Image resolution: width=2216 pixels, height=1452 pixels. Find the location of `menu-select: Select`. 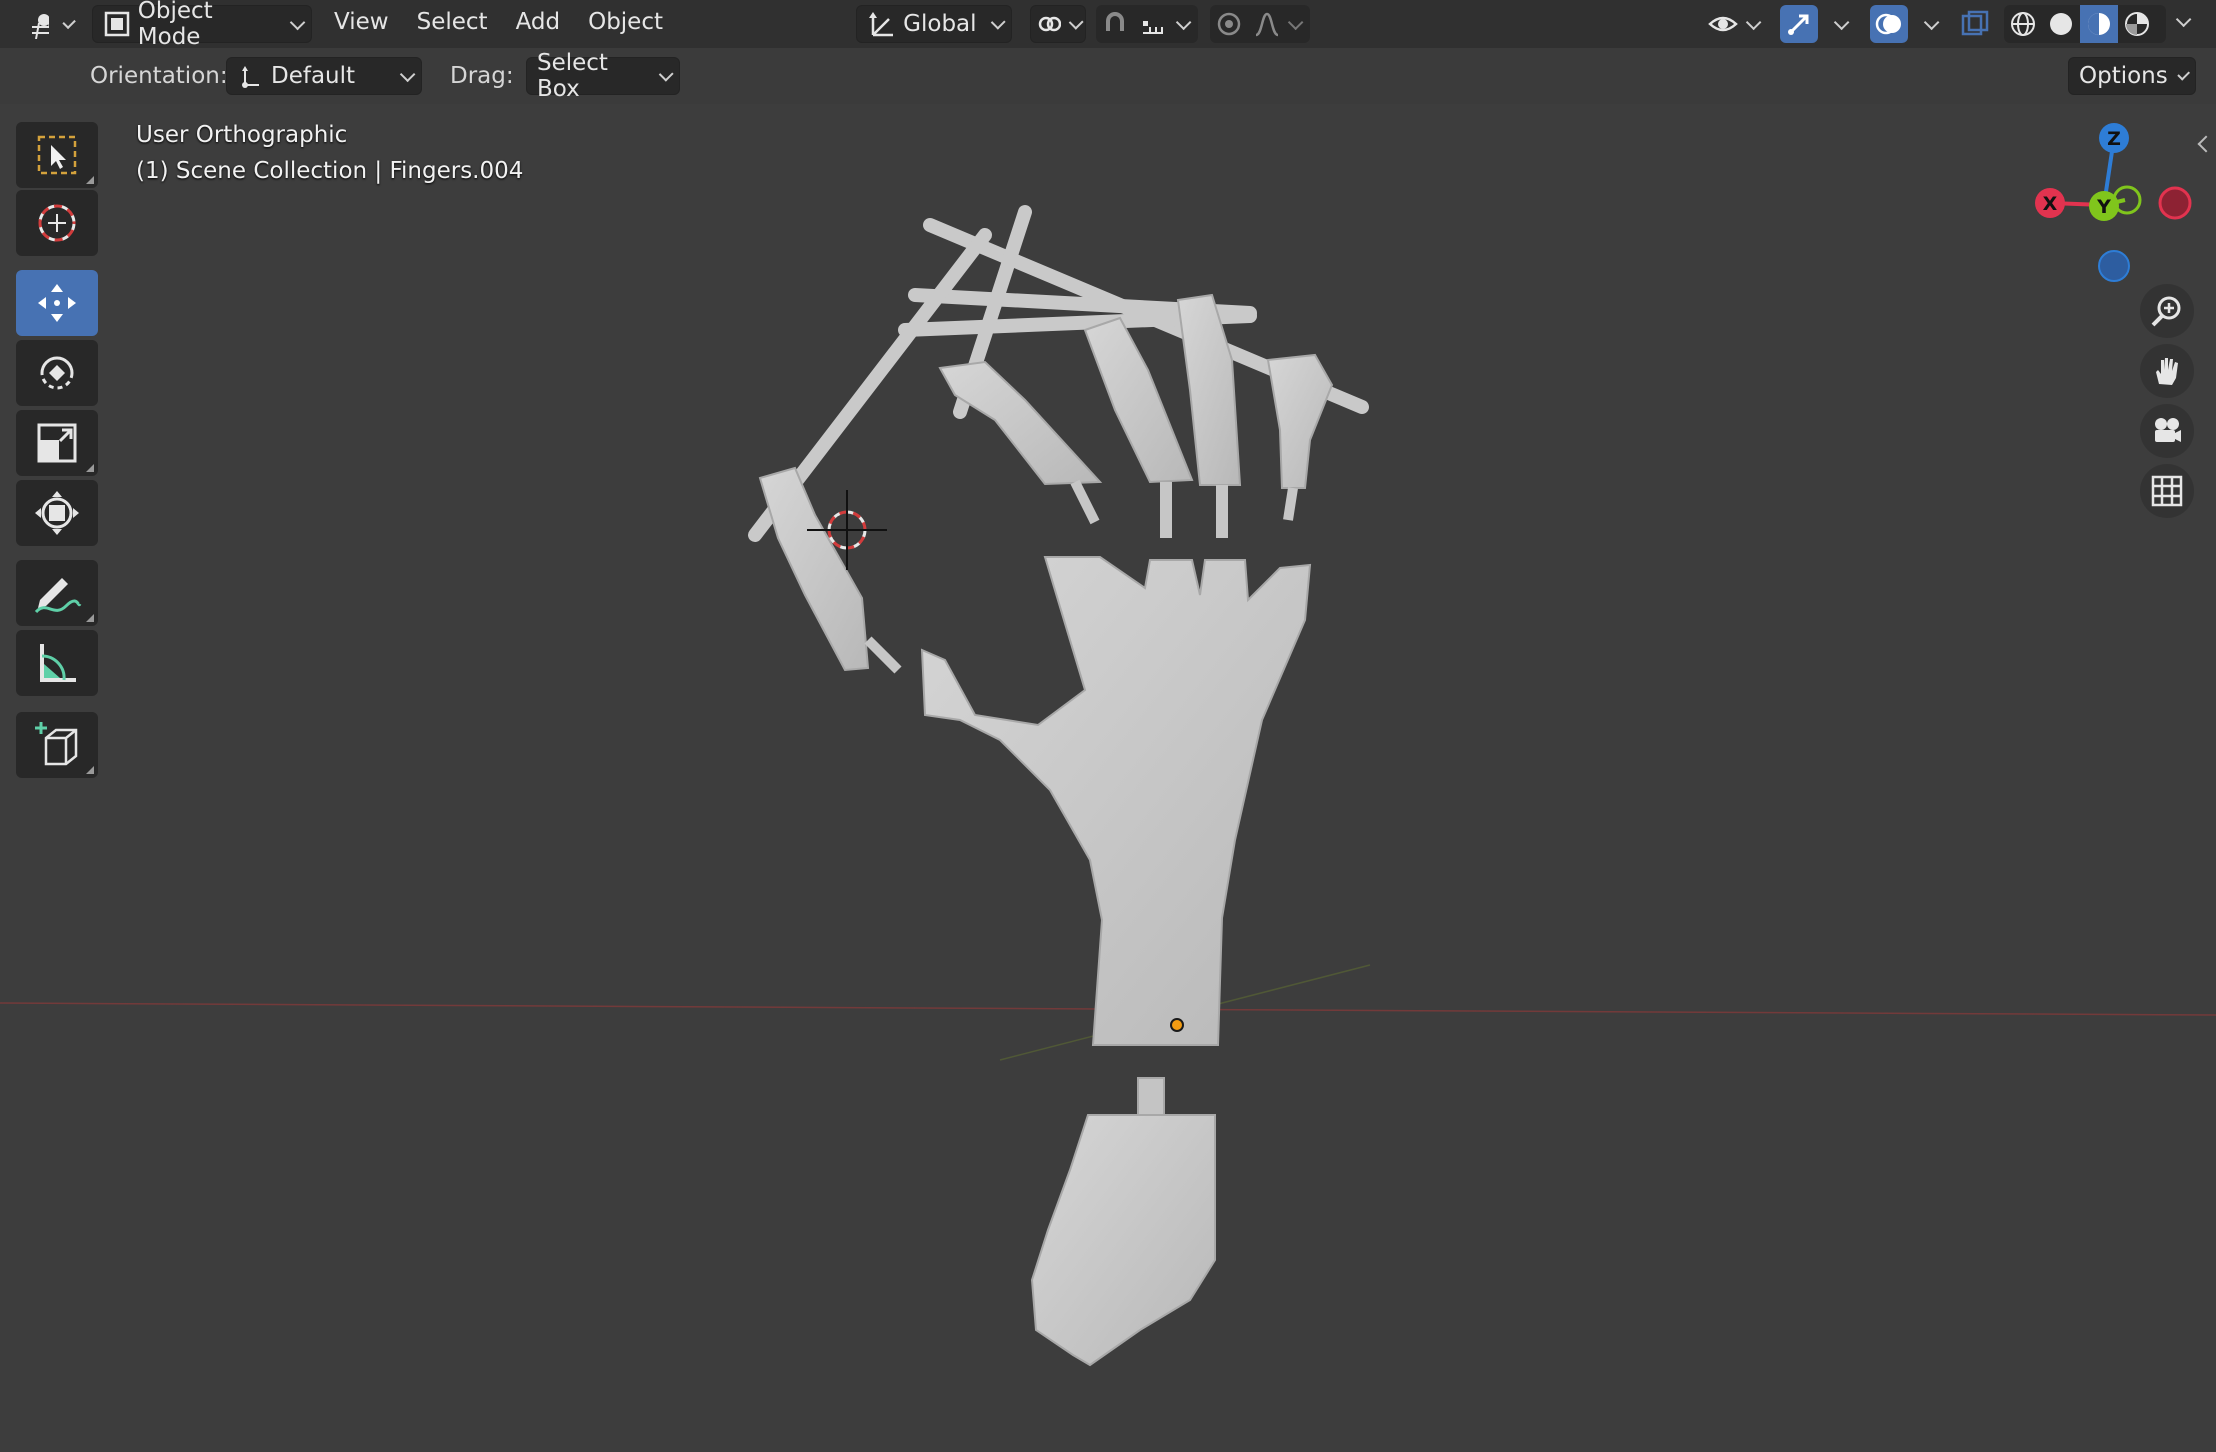

menu-select: Select is located at coordinates (452, 22).